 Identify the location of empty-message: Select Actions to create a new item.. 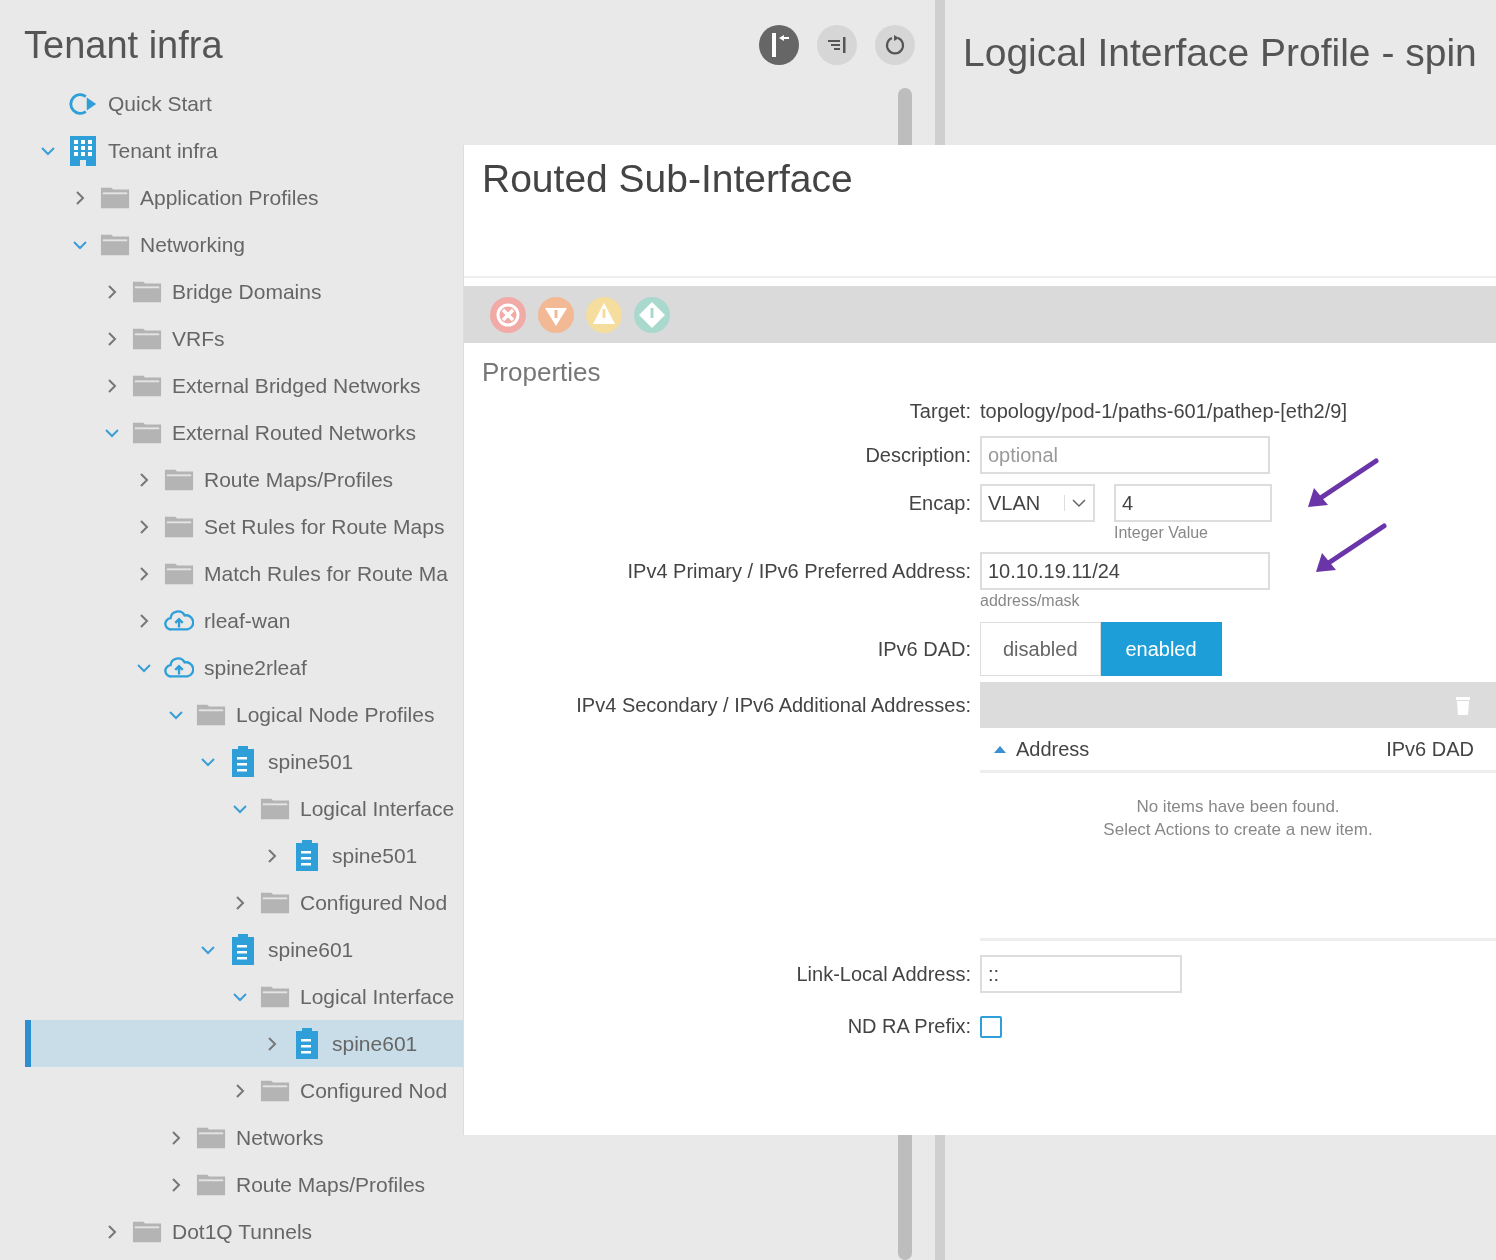
(1238, 830).